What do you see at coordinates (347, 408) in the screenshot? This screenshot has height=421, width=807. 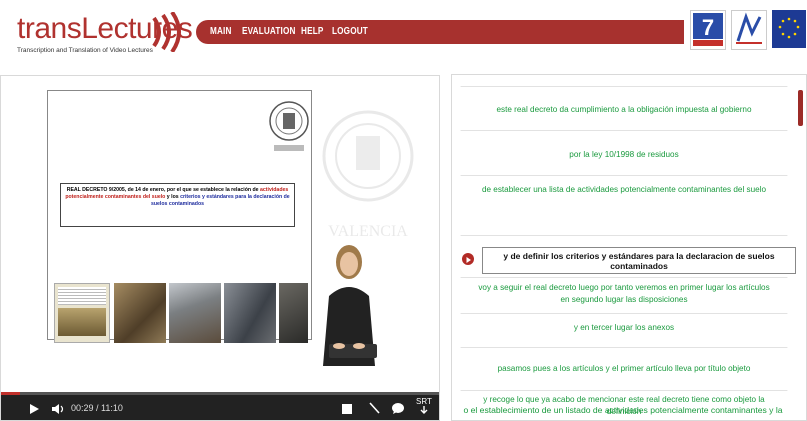 I see `clapperboard-icon` at bounding box center [347, 408].